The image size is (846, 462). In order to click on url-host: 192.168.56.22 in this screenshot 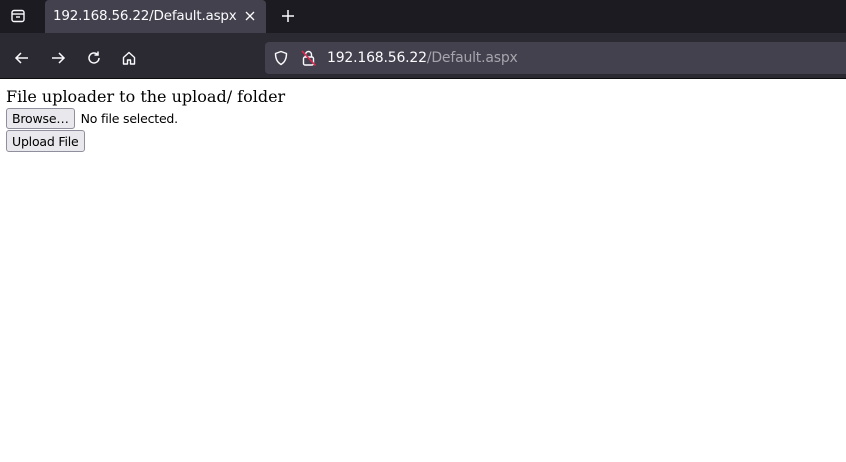, I will do `click(377, 58)`.